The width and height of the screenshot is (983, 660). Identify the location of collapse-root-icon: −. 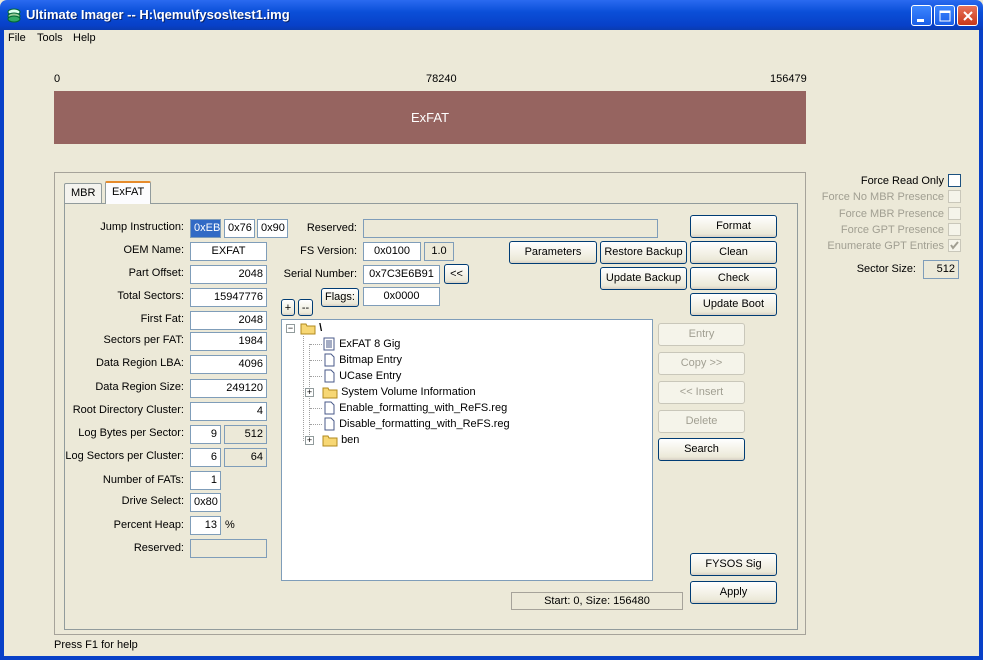
(290, 328).